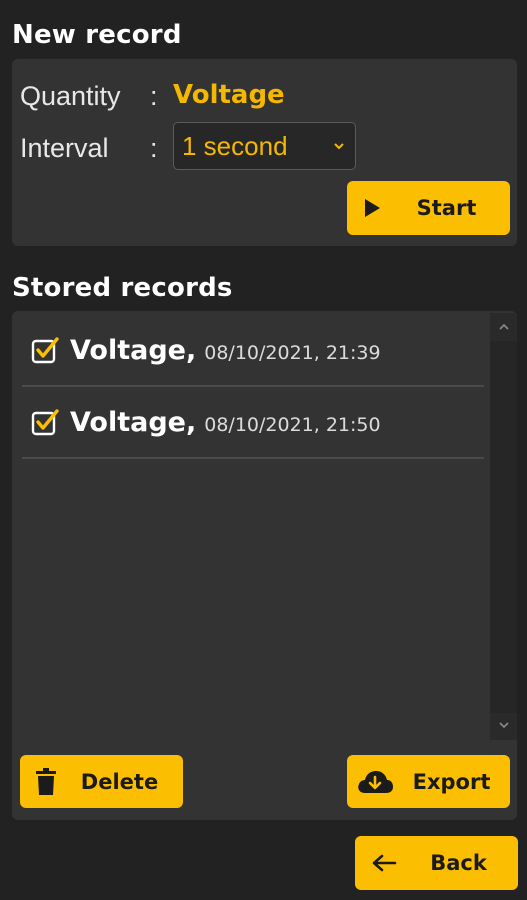 The height and width of the screenshot is (900, 527). I want to click on interval-select-value: 1 second, so click(235, 145).